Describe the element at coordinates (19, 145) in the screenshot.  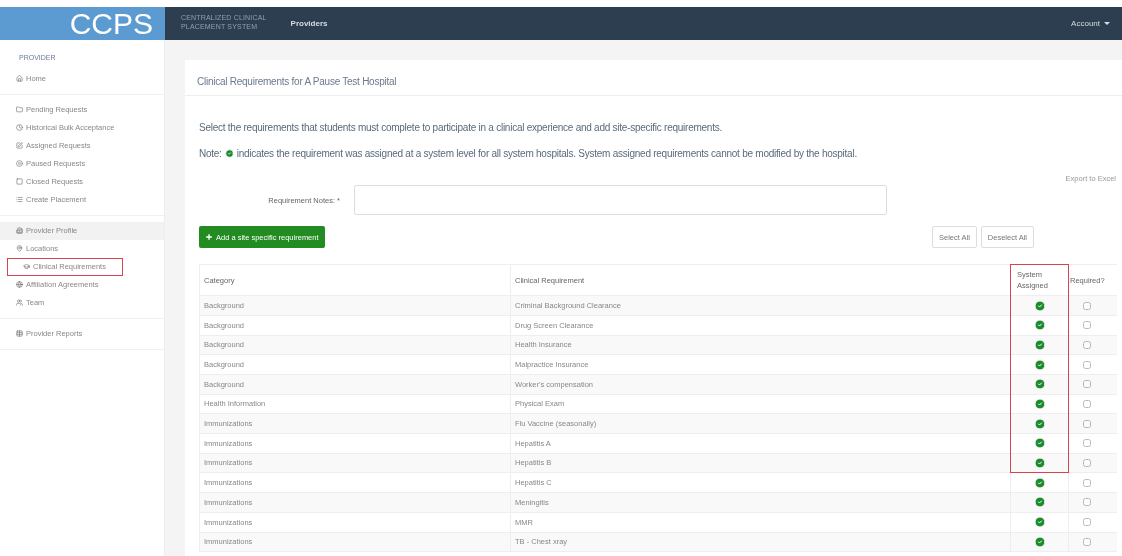
I see `edit-icon` at that location.